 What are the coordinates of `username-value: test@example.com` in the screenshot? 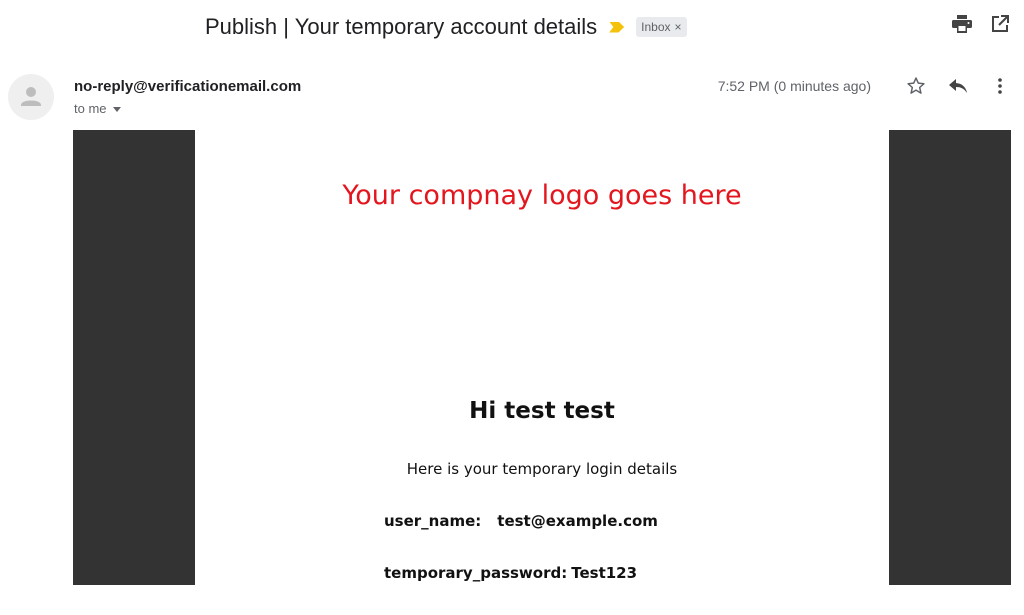 It's located at (577, 521).